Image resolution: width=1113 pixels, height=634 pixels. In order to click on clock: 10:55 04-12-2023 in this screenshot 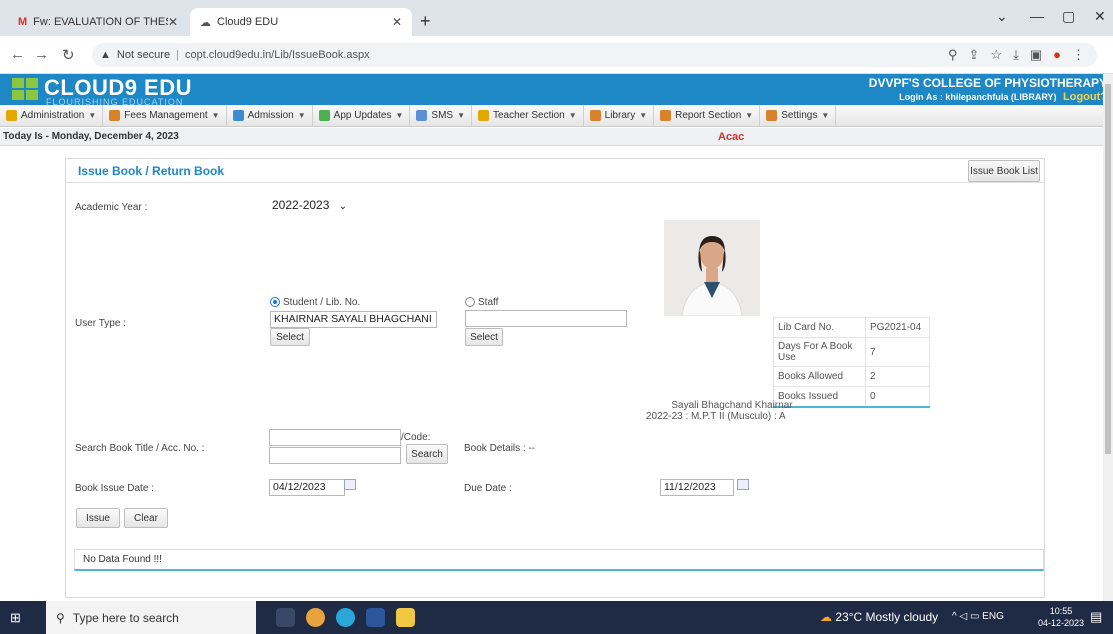, I will do `click(1061, 617)`.